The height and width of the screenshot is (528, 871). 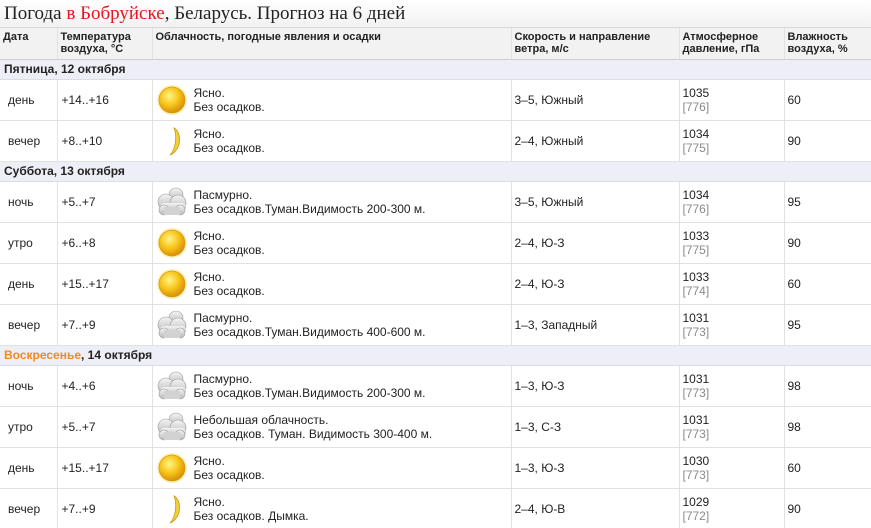 I want to click on day-date: , 12 октября, so click(x=90, y=69).